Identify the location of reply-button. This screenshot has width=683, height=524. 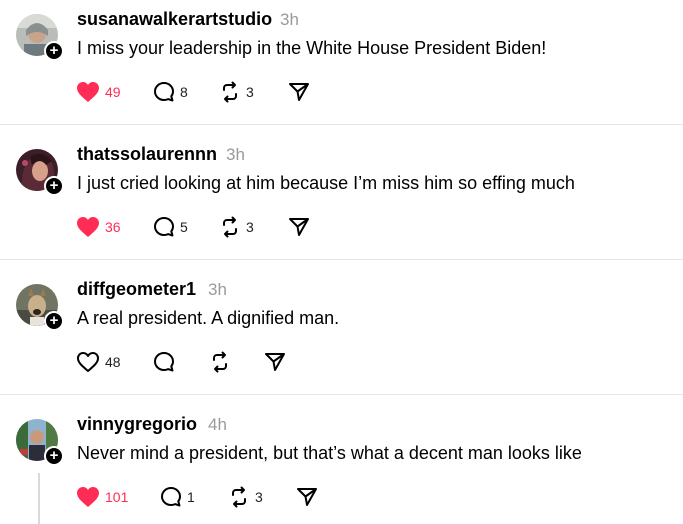
(166, 362).